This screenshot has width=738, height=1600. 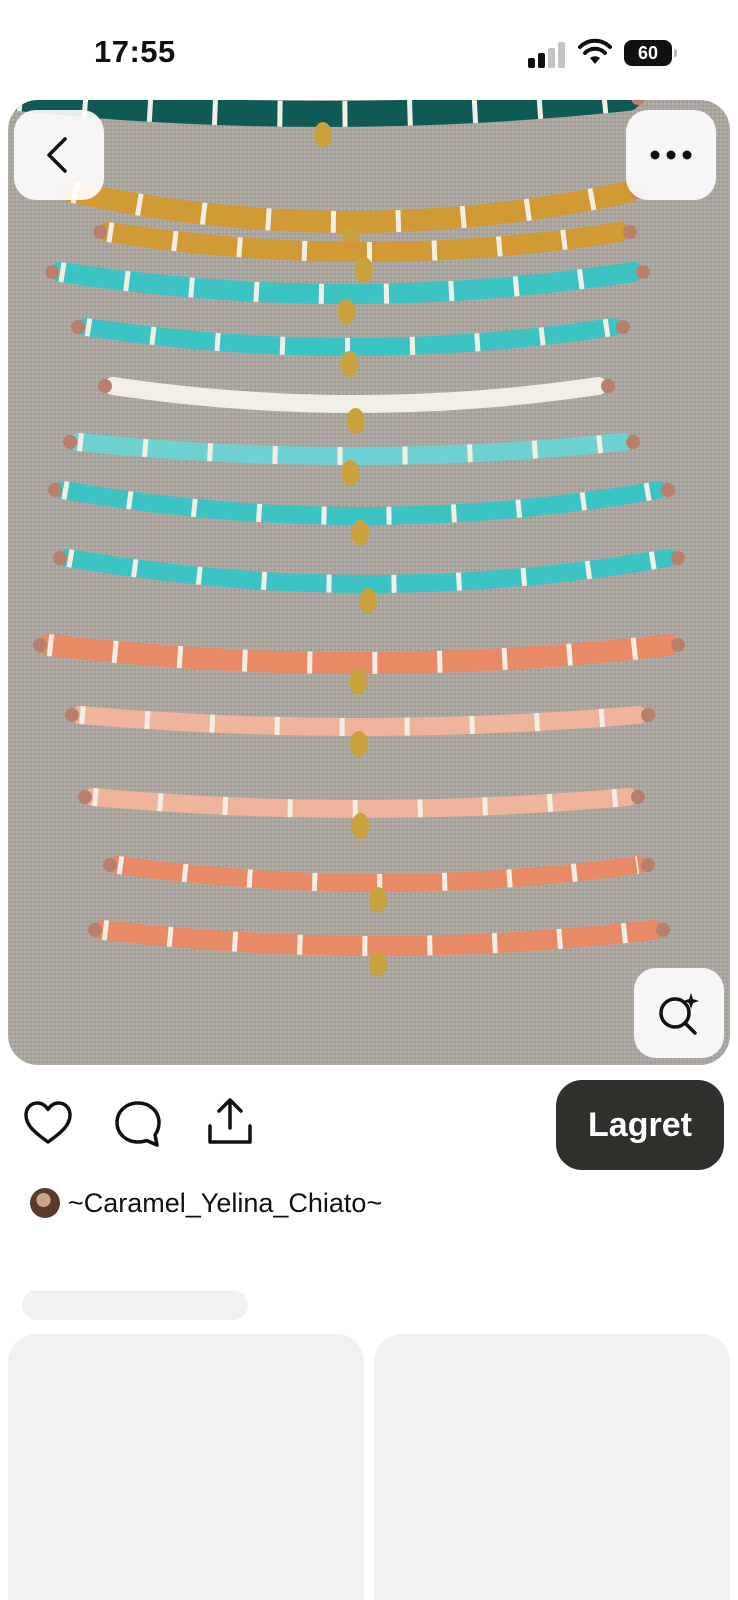 What do you see at coordinates (595, 51) in the screenshot?
I see `wifi-icon` at bounding box center [595, 51].